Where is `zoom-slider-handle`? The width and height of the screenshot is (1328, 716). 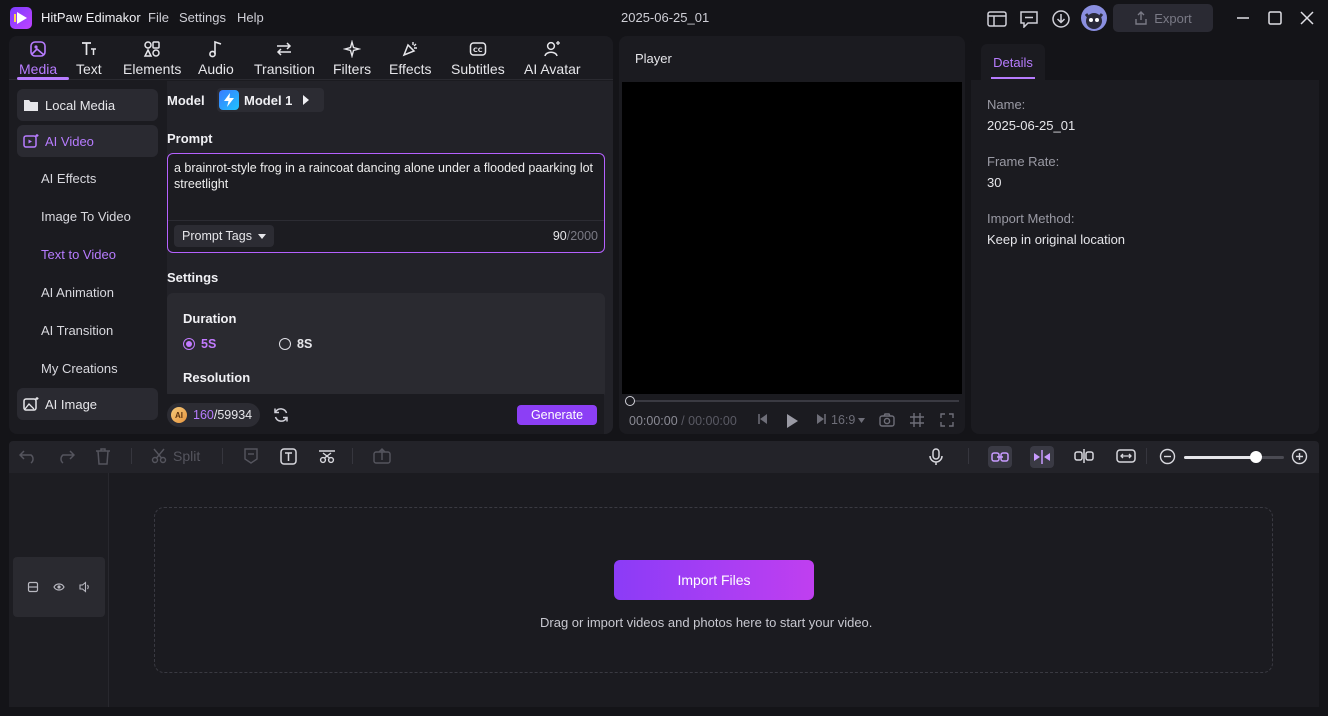 zoom-slider-handle is located at coordinates (1256, 457).